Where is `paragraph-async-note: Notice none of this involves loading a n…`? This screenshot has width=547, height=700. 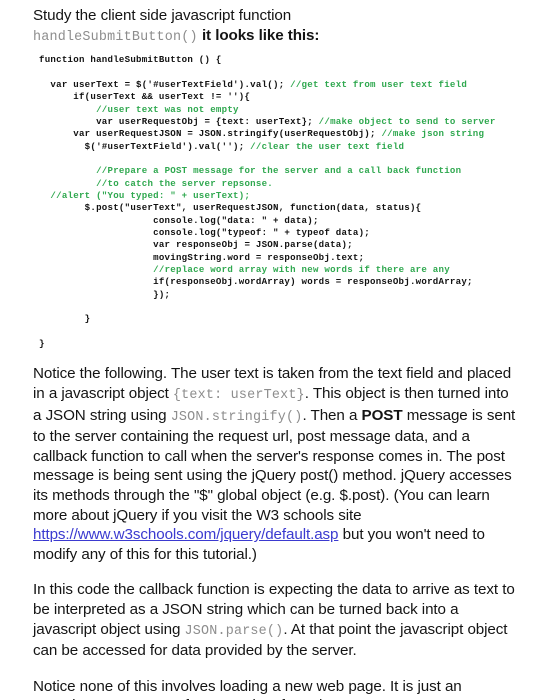
paragraph-async-note: Notice none of this involves loading a n… is located at coordinates (275, 688).